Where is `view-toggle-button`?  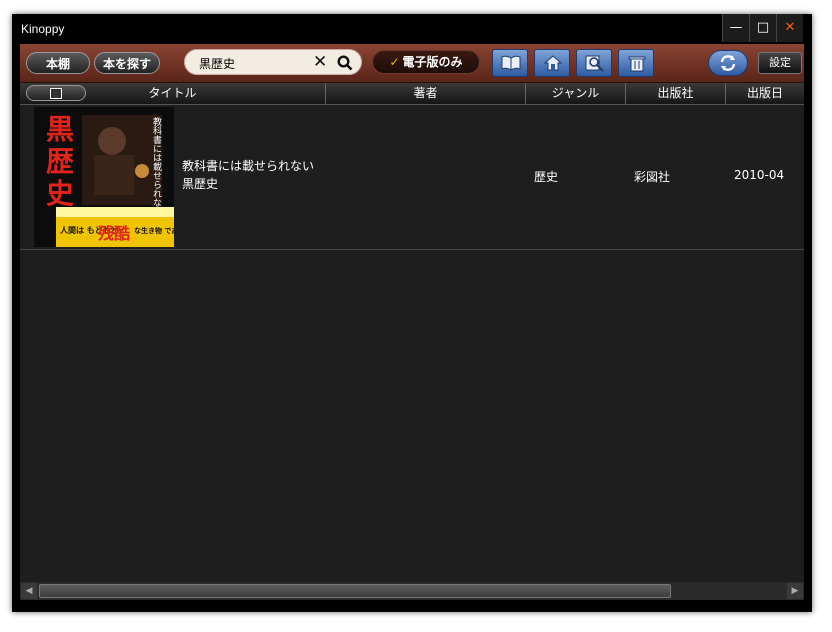 view-toggle-button is located at coordinates (56, 93).